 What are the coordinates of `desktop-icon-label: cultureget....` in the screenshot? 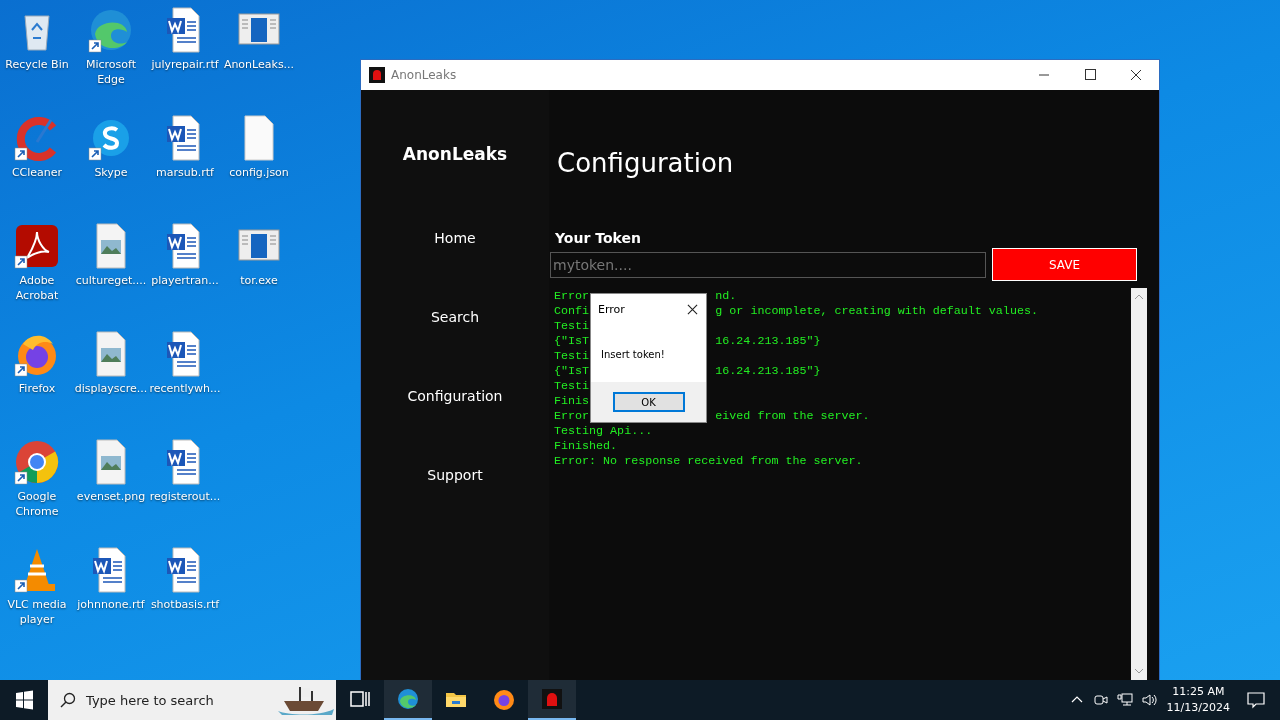 It's located at (111, 280).